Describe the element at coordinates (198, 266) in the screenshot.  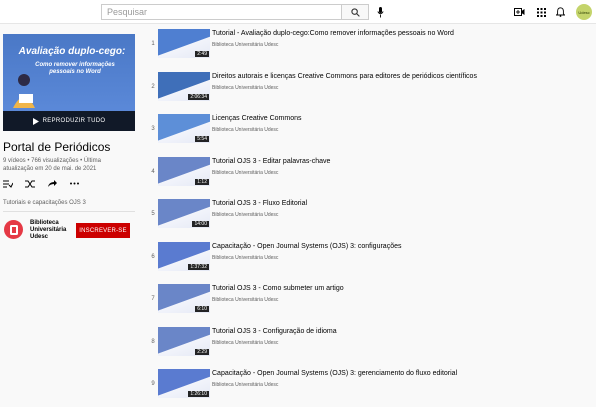
I see `video-duration: 1:37:32` at that location.